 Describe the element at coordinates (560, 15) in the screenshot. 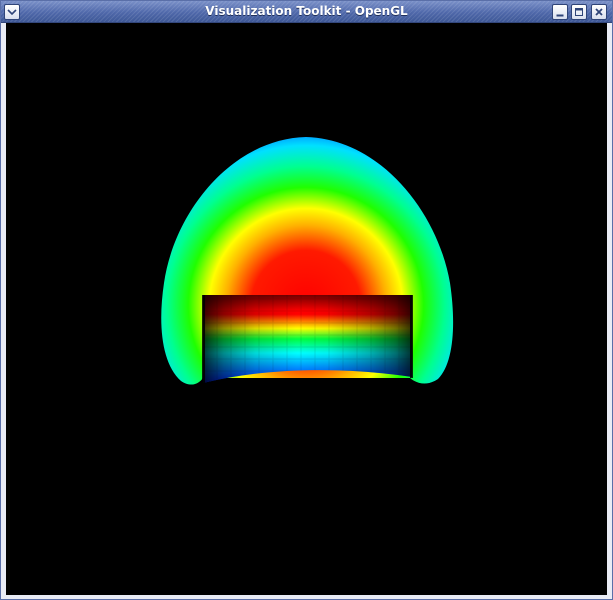

I see `minimize-icon` at that location.